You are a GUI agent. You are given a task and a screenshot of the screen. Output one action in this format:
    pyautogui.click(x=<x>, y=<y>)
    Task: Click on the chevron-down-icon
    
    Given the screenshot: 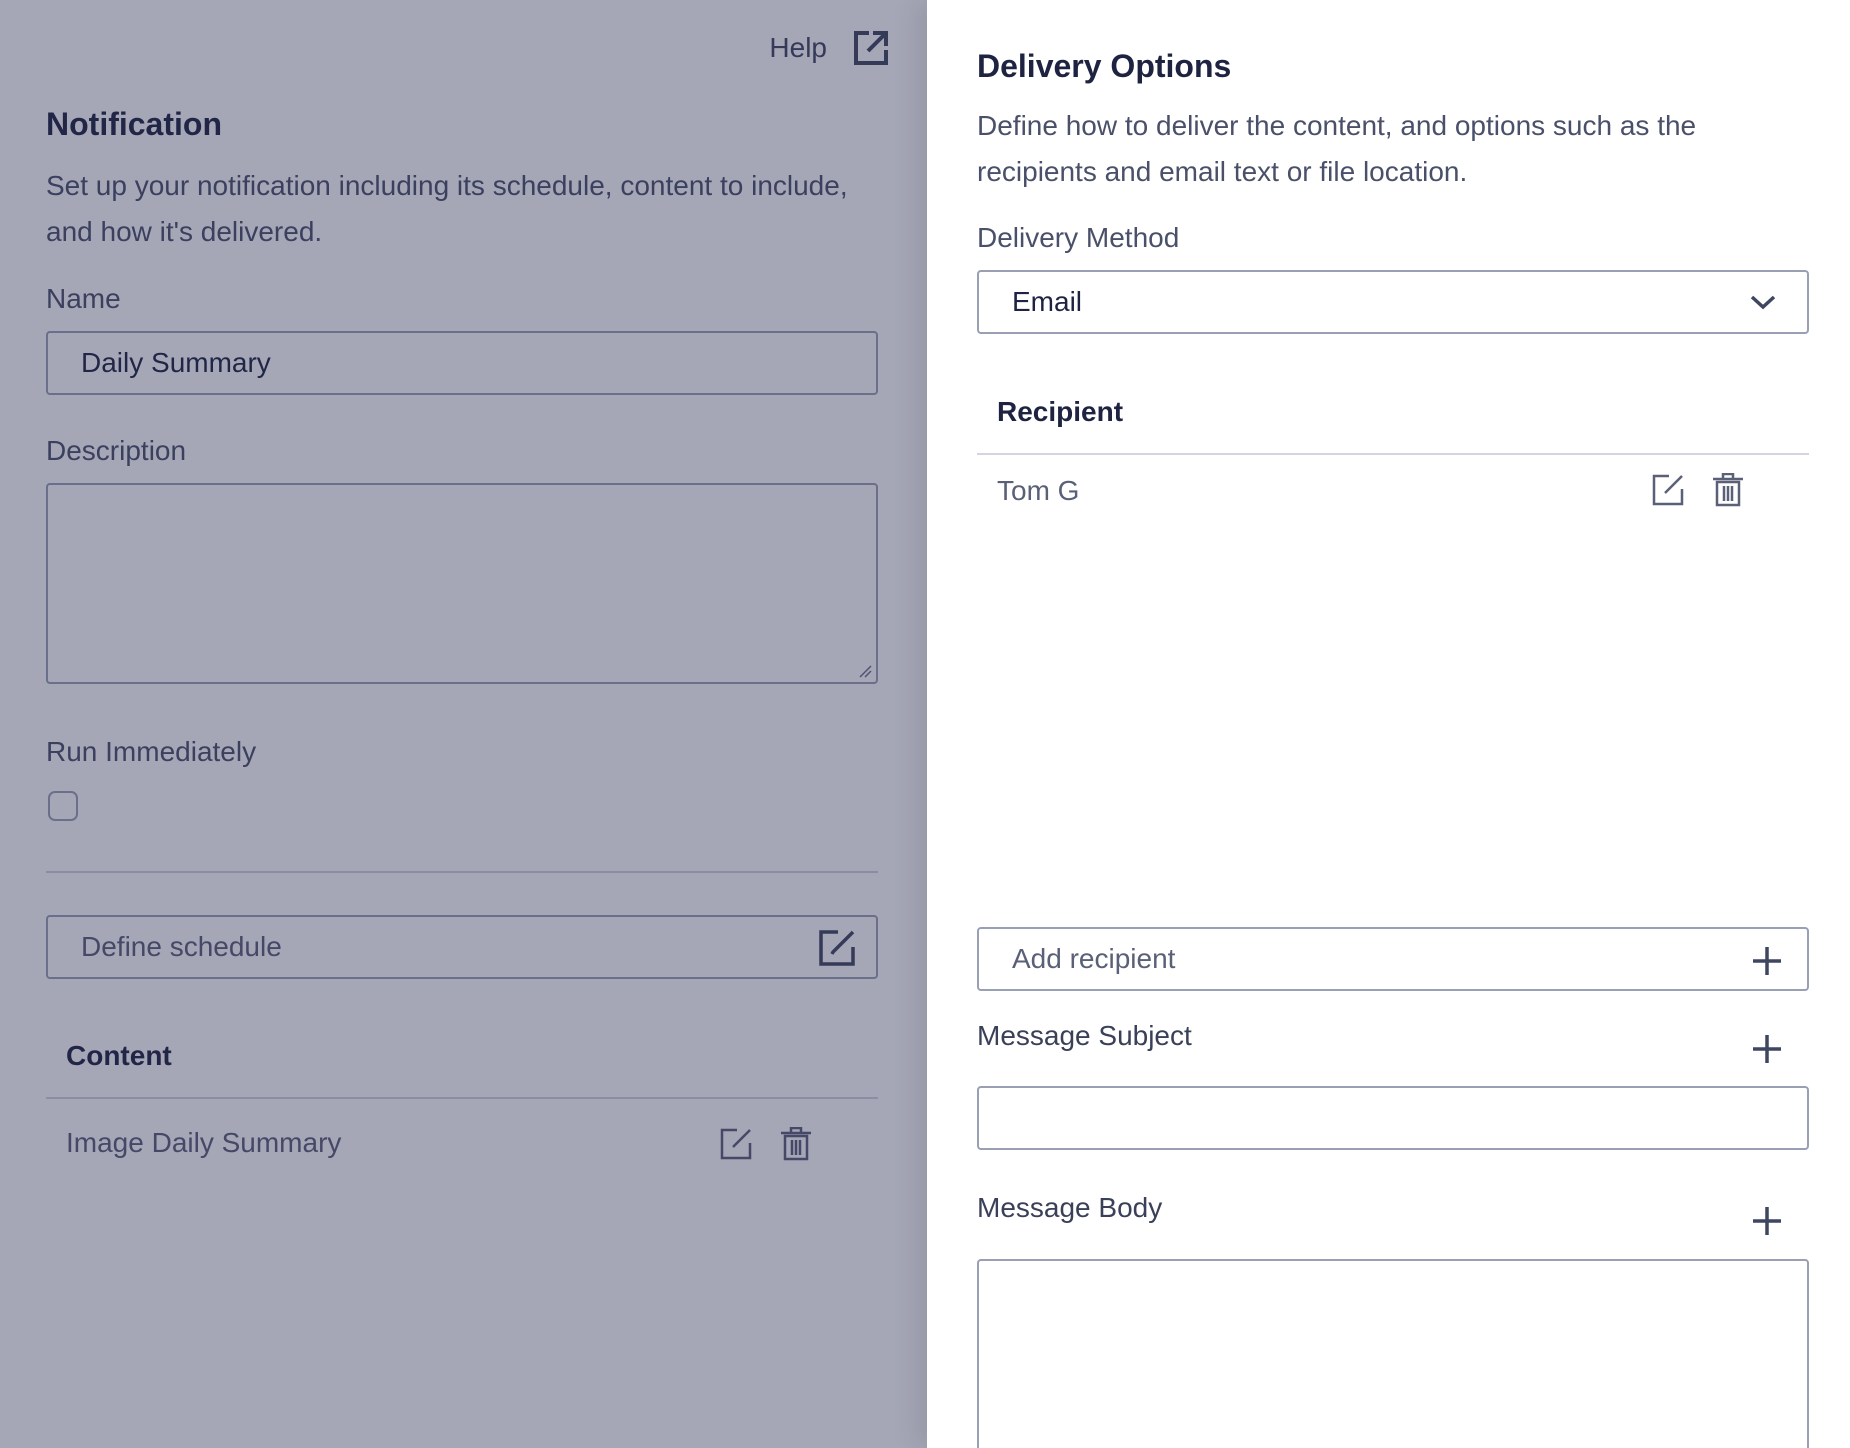 What is the action you would take?
    pyautogui.click(x=1763, y=302)
    